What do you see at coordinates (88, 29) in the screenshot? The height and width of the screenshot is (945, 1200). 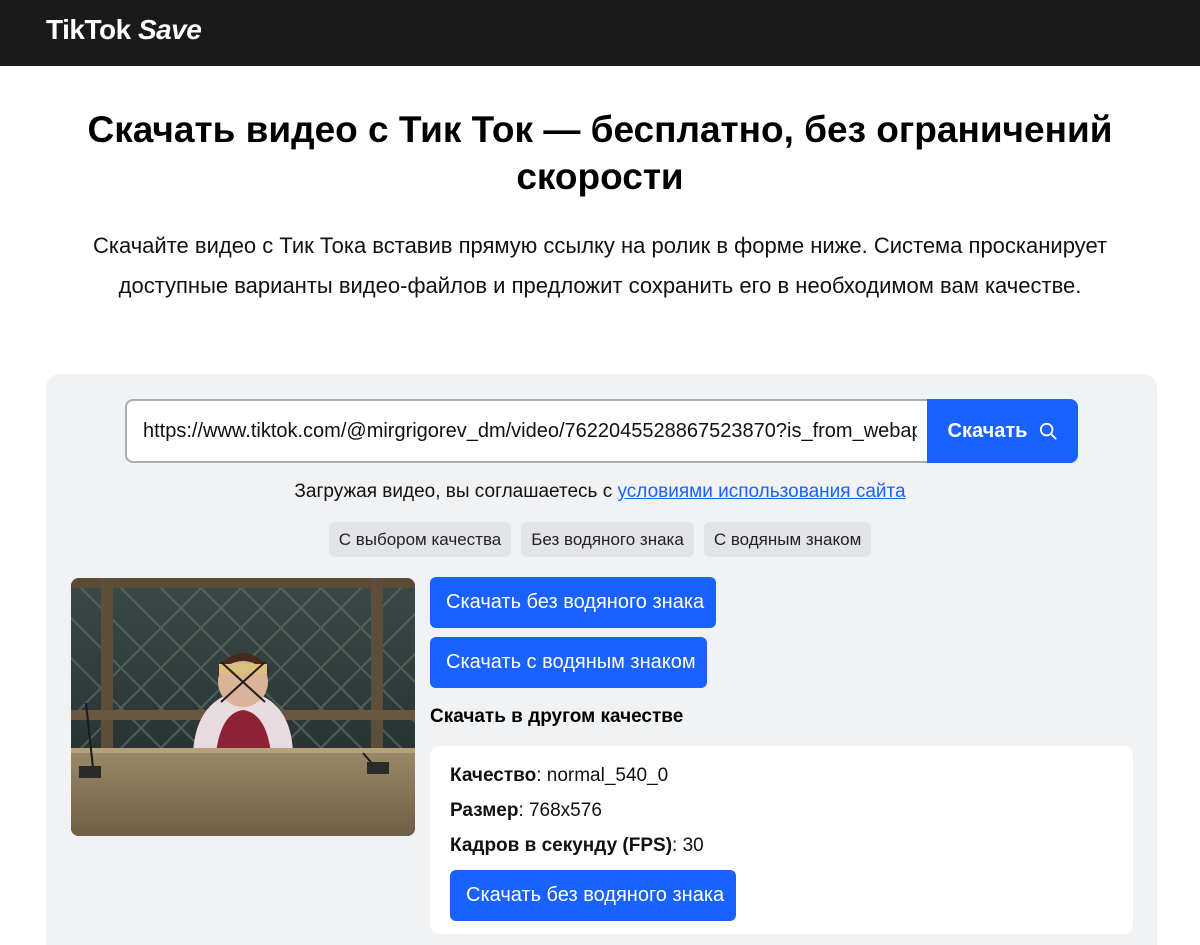 I see `logo-main: TikTok` at bounding box center [88, 29].